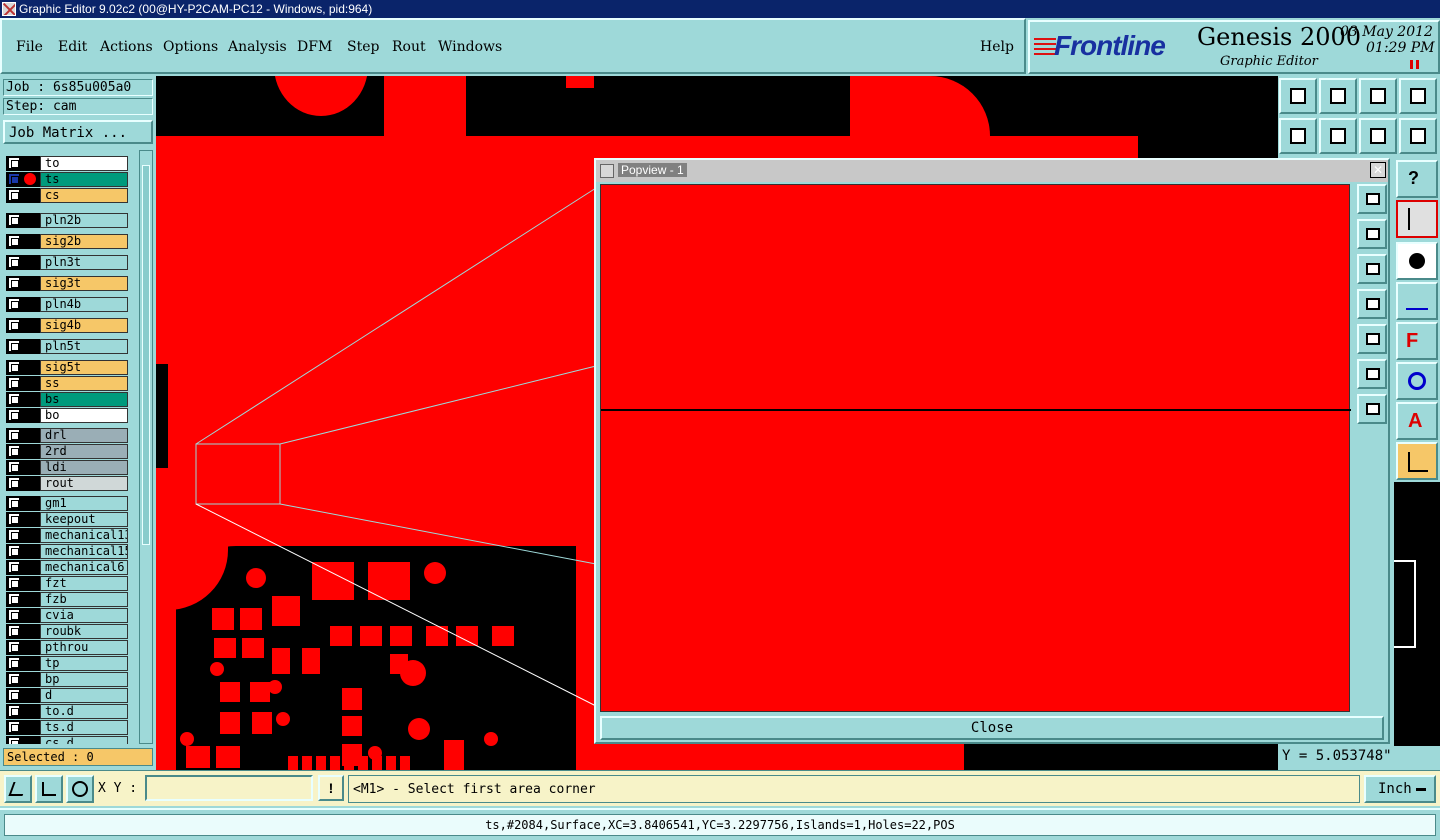  I want to click on layer-row-ss: ss, so click(67, 383).